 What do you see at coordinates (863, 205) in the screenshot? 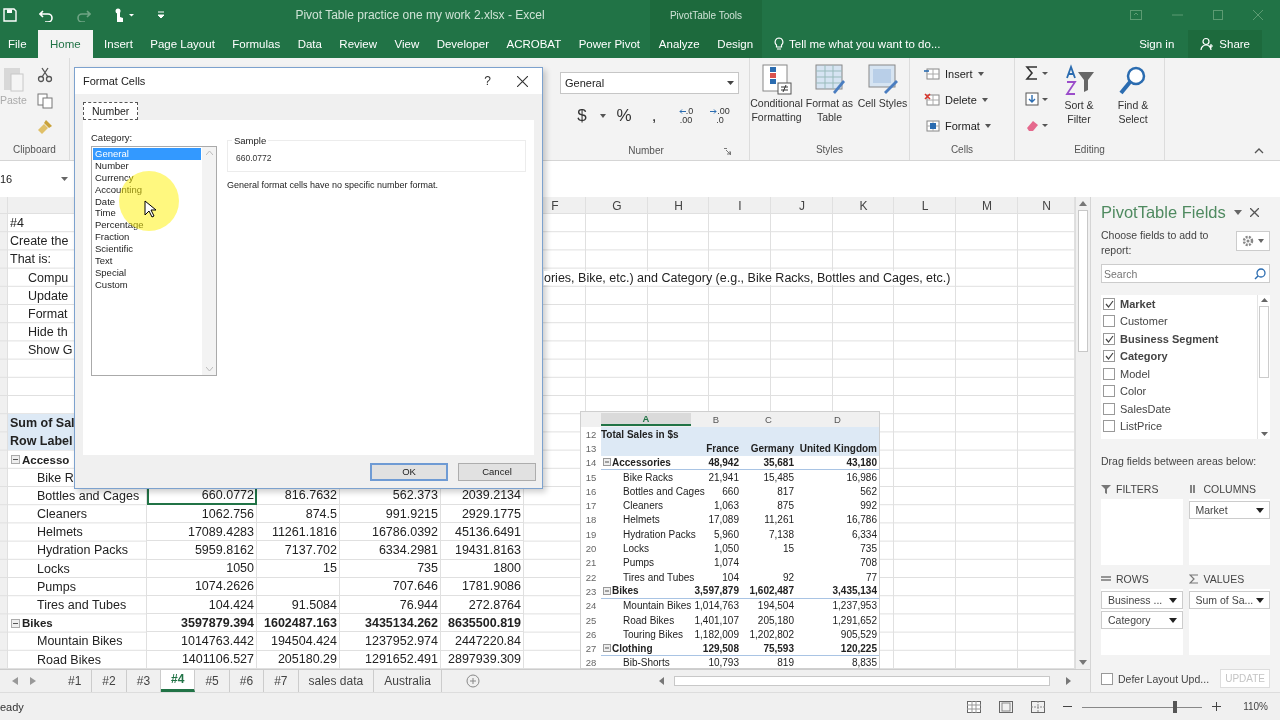
I see `column-header: K` at bounding box center [863, 205].